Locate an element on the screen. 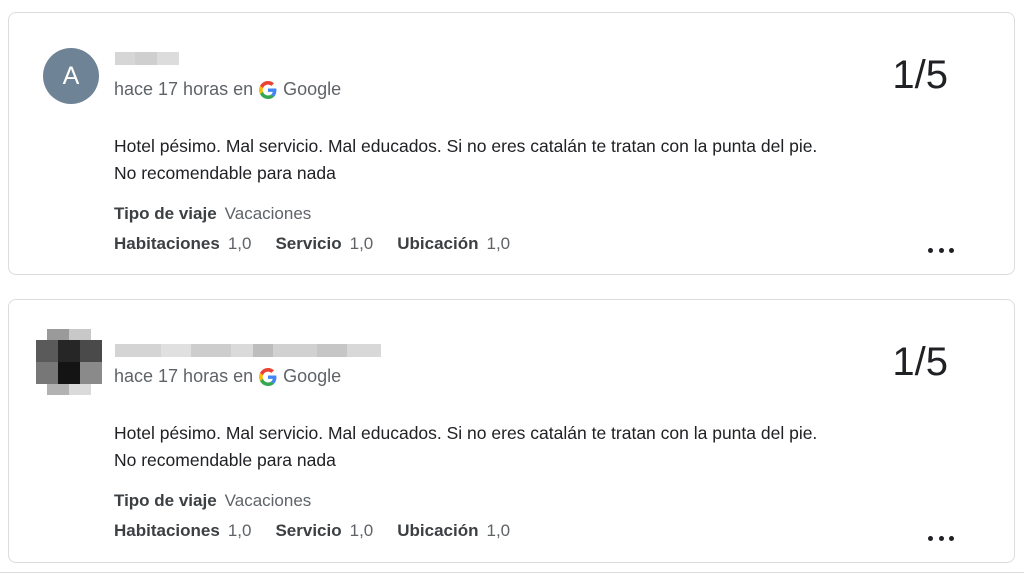 This screenshot has height=576, width=1024. divider is located at coordinates (512, 572).